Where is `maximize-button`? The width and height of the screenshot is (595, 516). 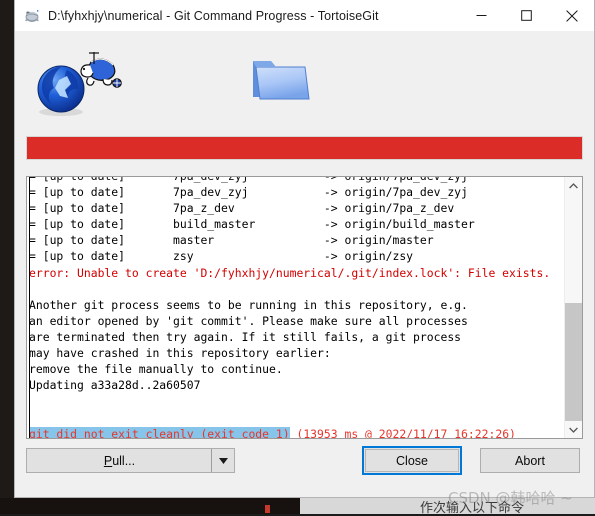
maximize-button is located at coordinates (526, 15).